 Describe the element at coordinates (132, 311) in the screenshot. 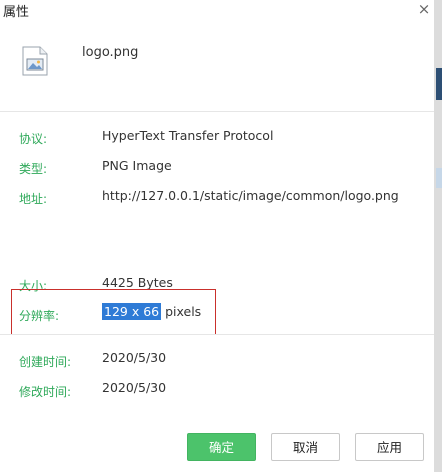

I see `resolution-selected-text: 129 x 66` at that location.